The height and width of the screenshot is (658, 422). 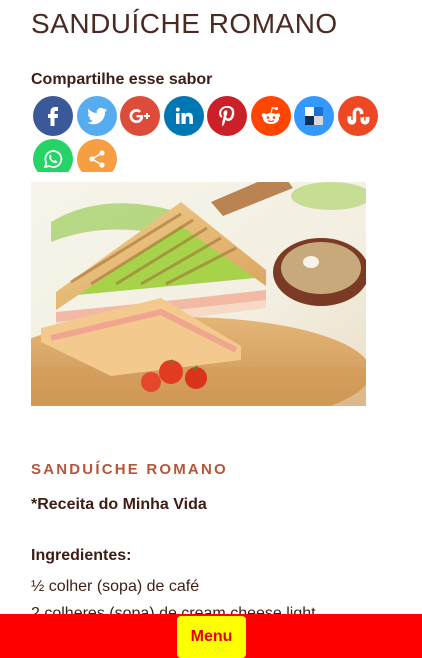 I want to click on whatsapp-icon, so click(x=53, y=159).